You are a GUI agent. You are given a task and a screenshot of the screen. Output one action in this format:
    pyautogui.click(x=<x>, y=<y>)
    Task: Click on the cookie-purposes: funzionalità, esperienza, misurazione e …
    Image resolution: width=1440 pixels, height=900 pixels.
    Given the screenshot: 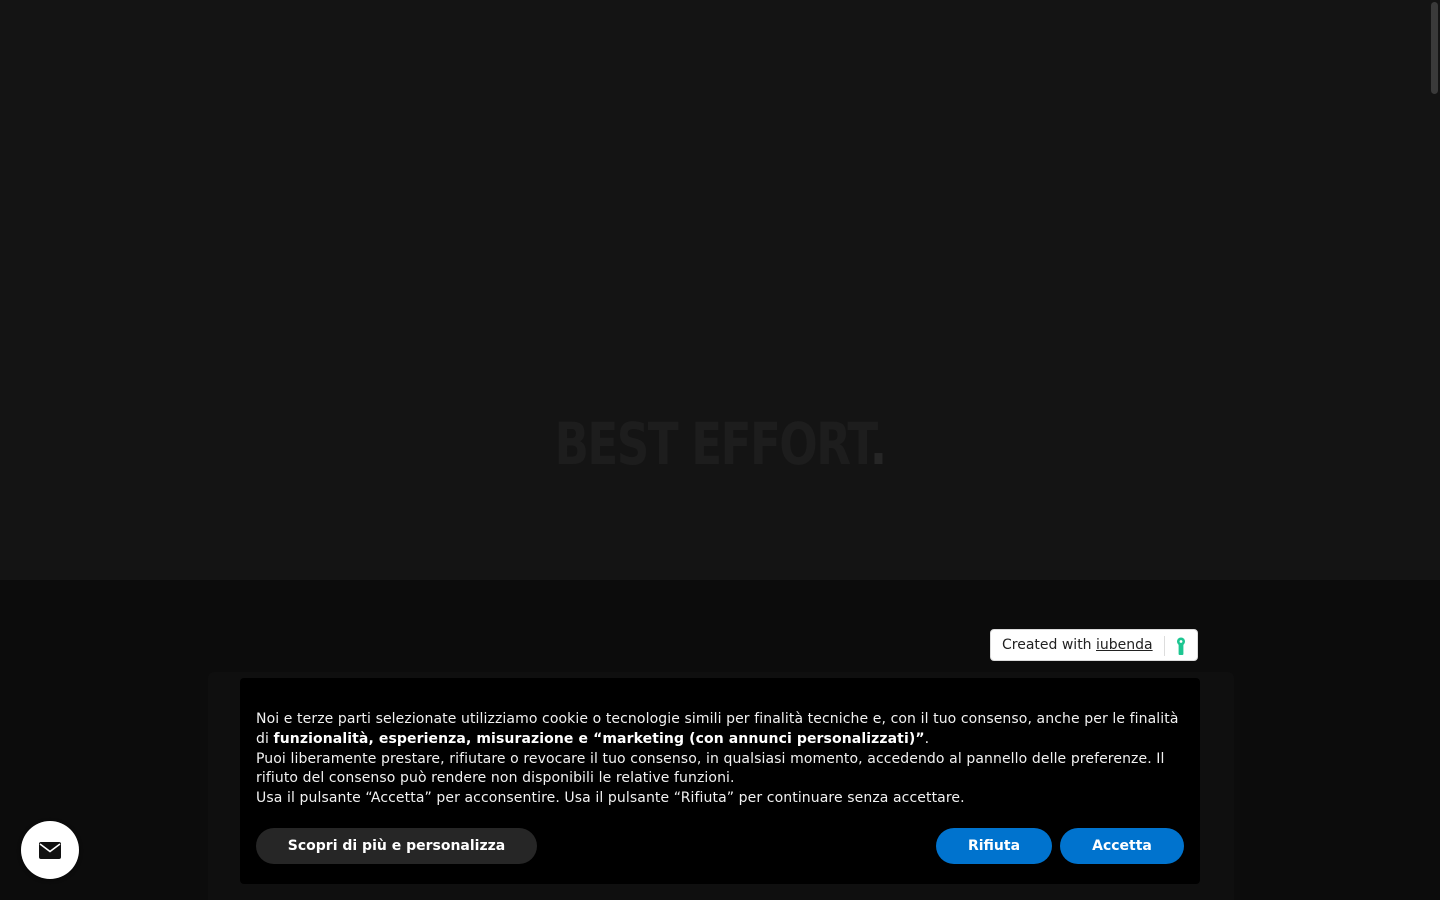 What is the action you would take?
    pyautogui.click(x=599, y=738)
    